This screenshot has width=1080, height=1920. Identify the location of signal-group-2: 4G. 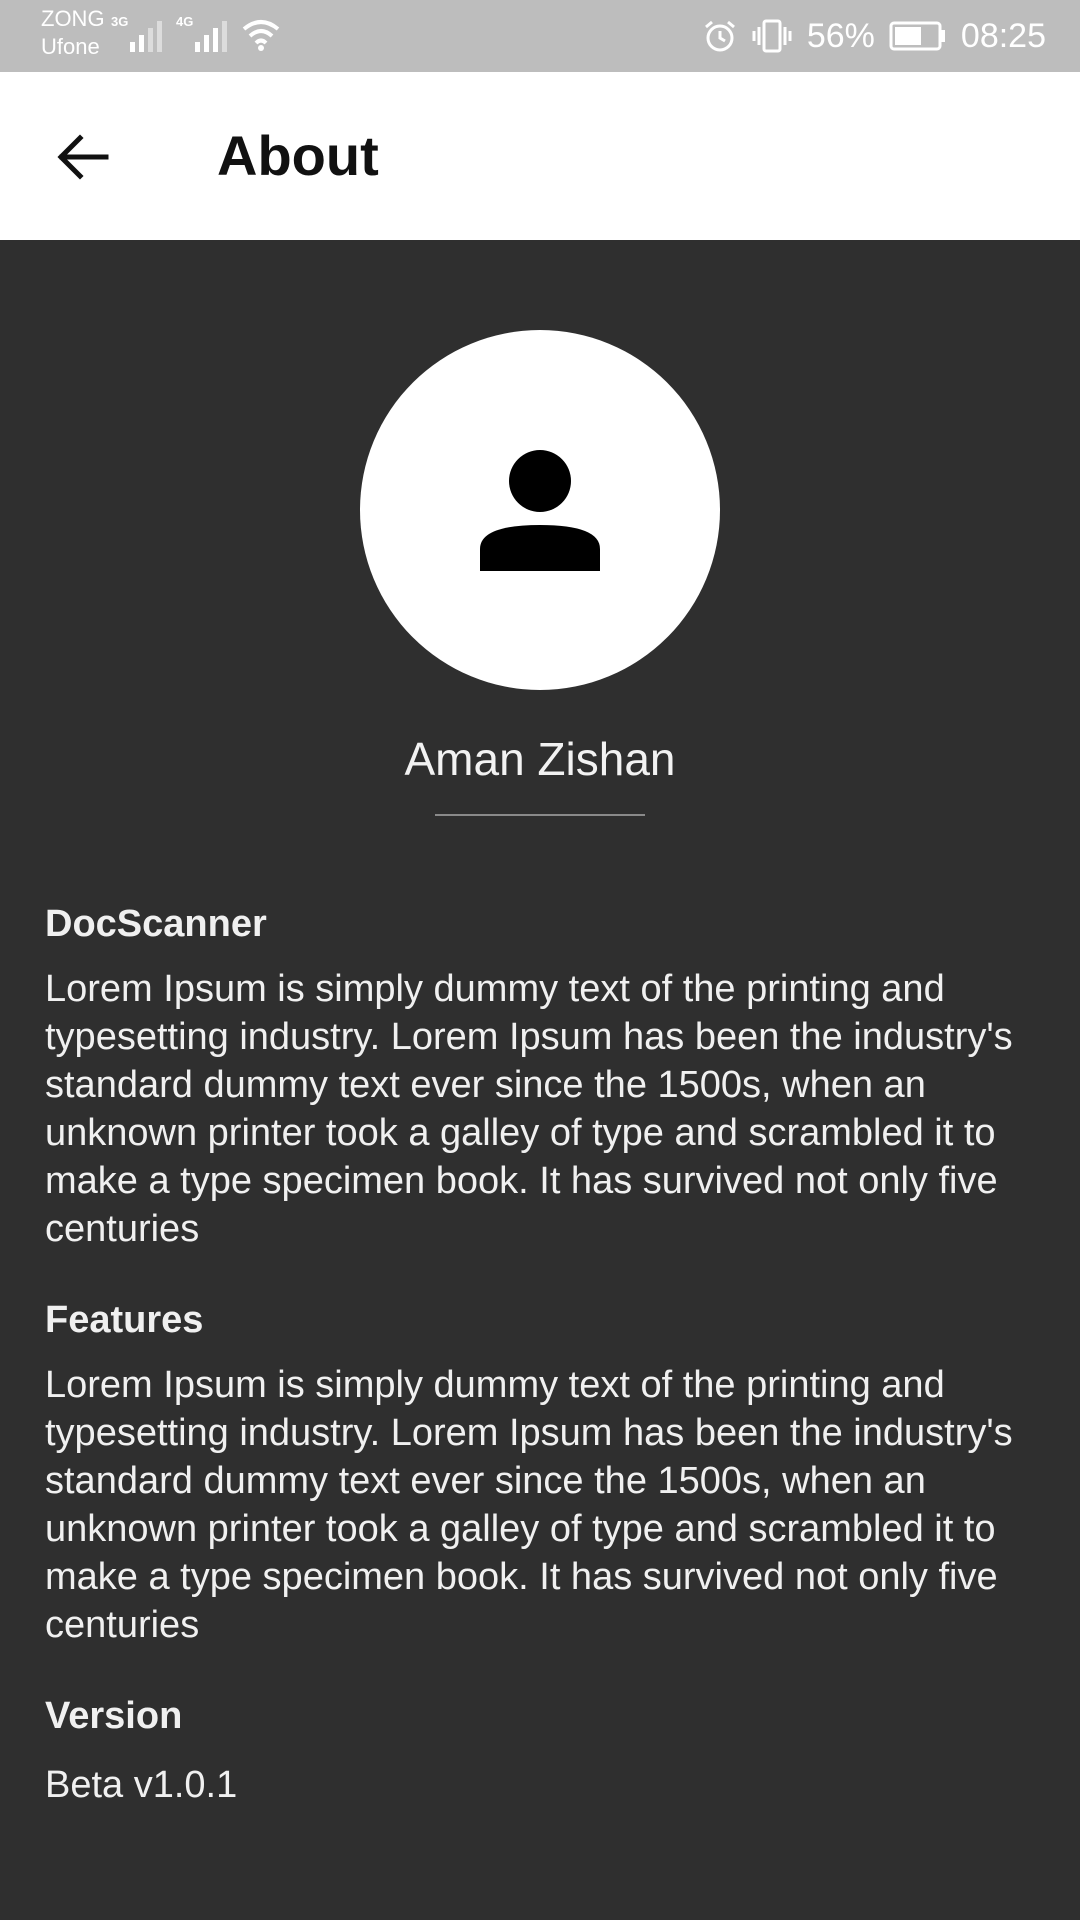
(202, 33).